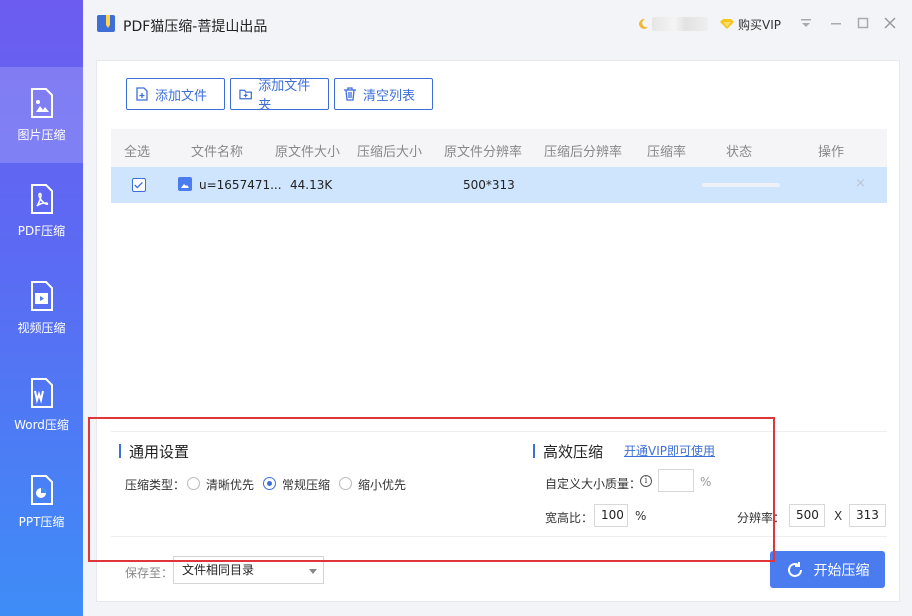 The image size is (912, 616). I want to click on sidebar-item-label: 图片压缩, so click(41, 134).